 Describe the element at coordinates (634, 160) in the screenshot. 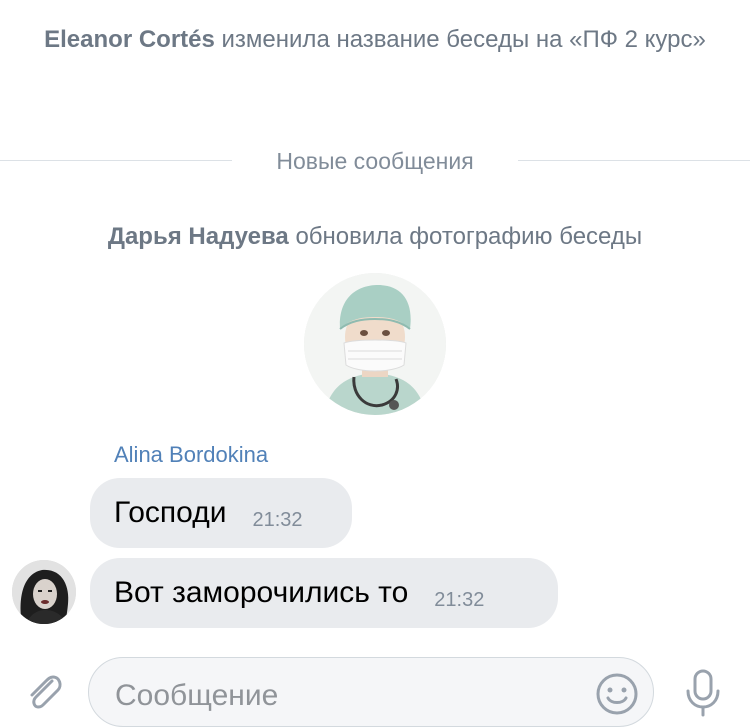

I see `divider-line-right` at that location.